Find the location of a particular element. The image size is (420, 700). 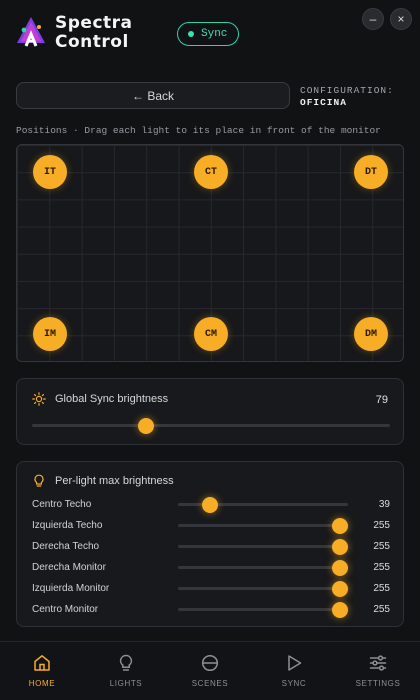

per-light-row: Izquierda Techo 255 is located at coordinates (211, 526).